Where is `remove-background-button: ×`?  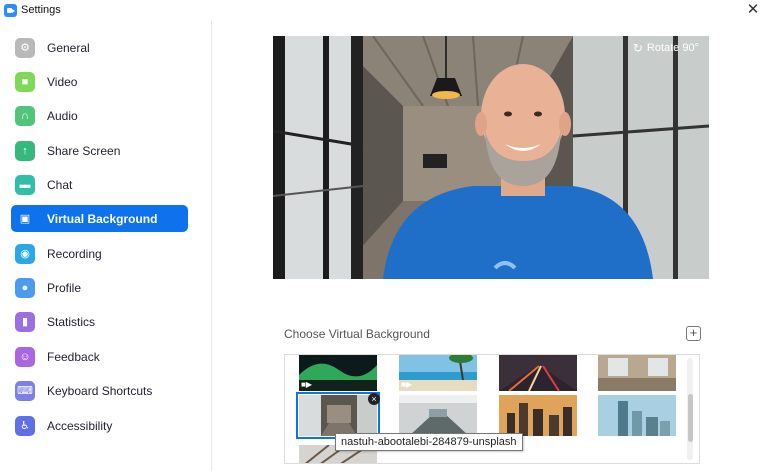
remove-background-button: × is located at coordinates (374, 399).